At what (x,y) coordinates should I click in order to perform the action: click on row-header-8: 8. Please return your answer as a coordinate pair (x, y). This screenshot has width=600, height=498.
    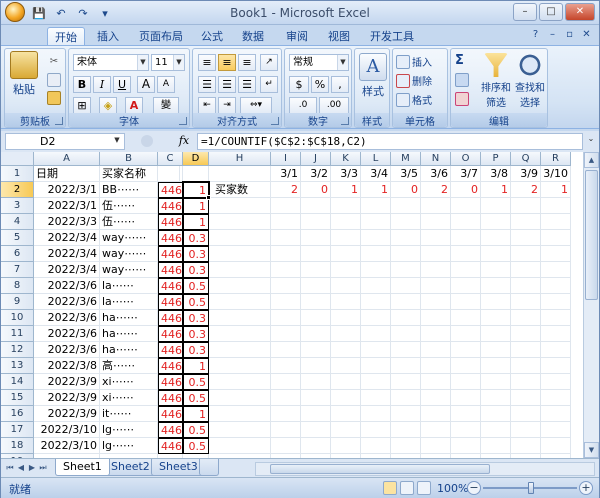
    Looking at the image, I should click on (17, 286).